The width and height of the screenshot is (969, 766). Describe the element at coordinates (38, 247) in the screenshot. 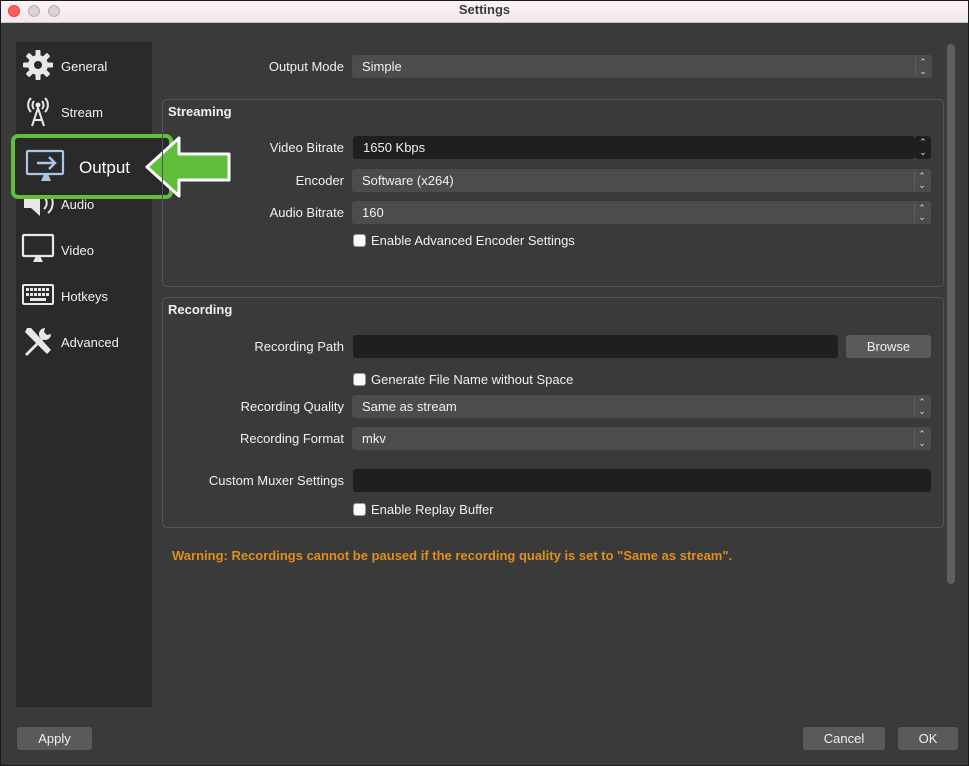

I see `monitor-icon` at that location.